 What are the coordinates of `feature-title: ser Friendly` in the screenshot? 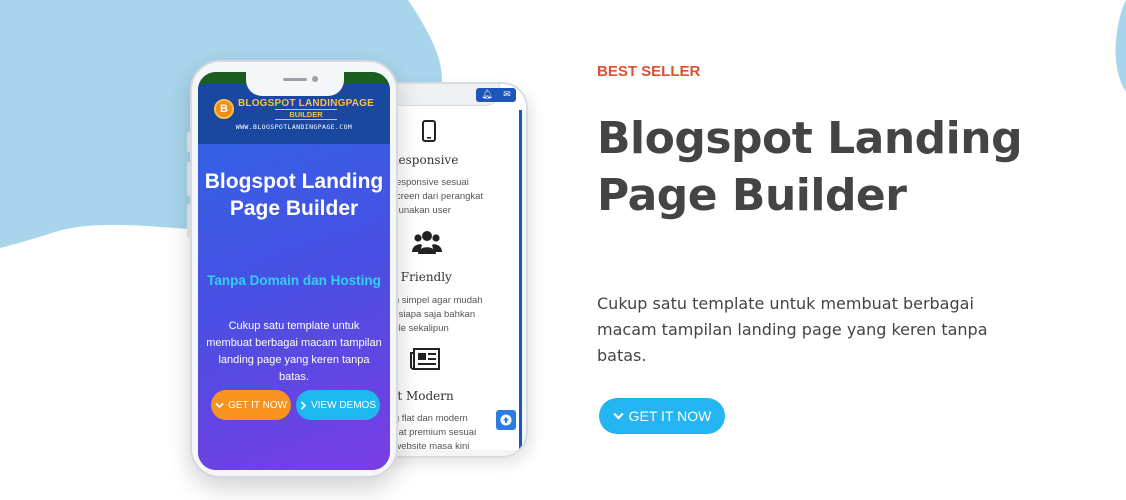 It's located at (415, 277).